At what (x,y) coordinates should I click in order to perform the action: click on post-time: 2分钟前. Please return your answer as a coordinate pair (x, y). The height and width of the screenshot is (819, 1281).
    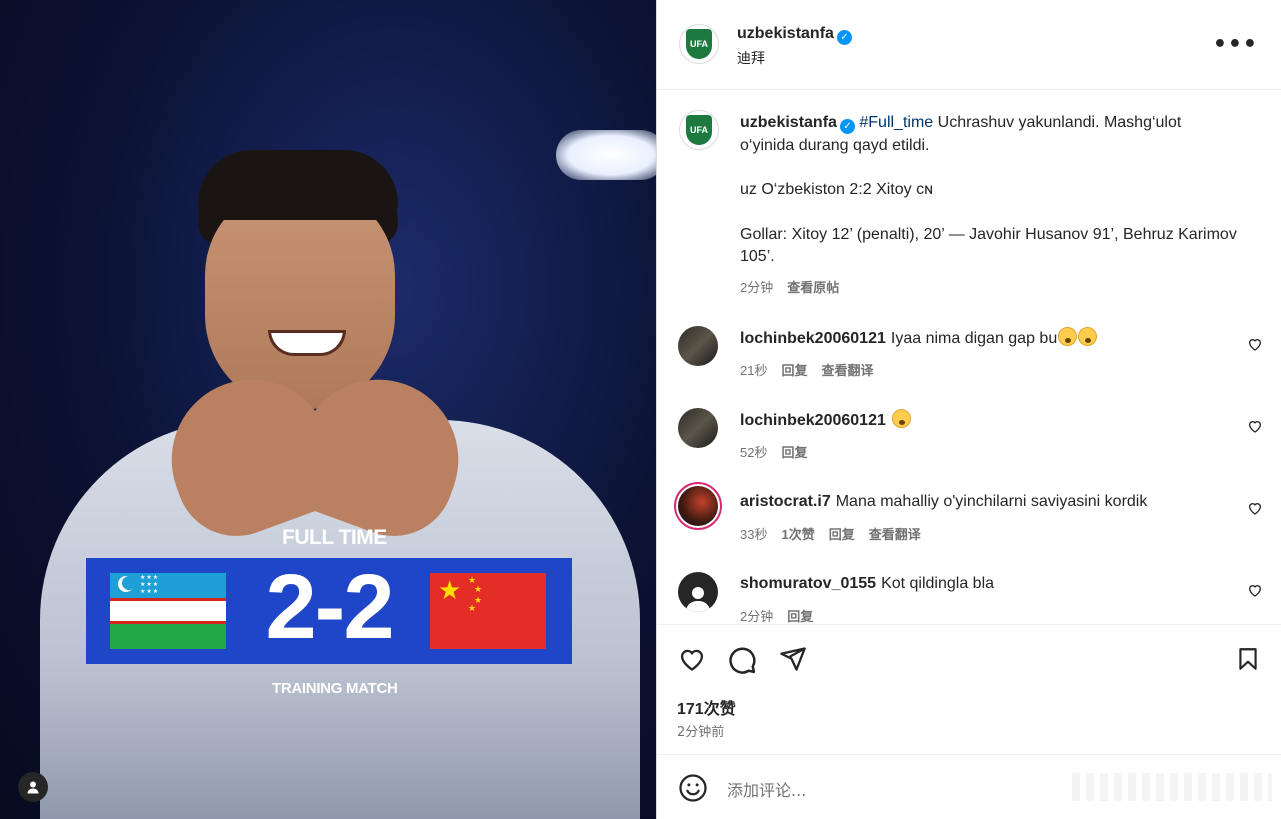
    Looking at the image, I should click on (700, 730).